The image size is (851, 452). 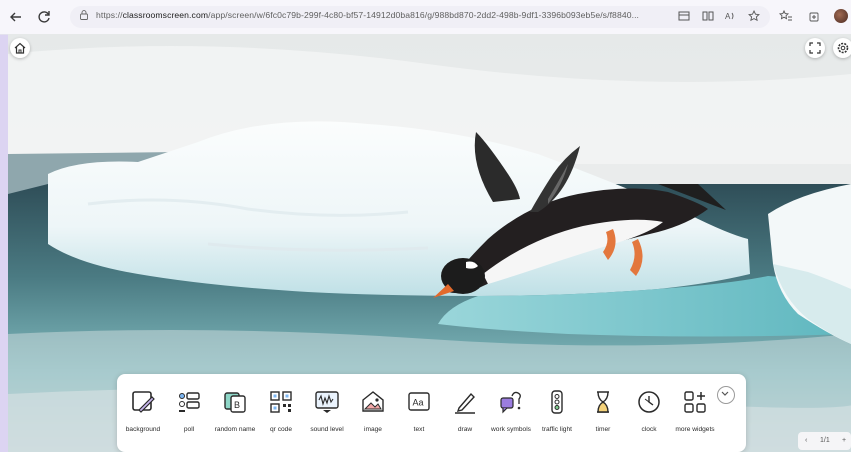 I want to click on svg-text: Aa, so click(x=418, y=403).